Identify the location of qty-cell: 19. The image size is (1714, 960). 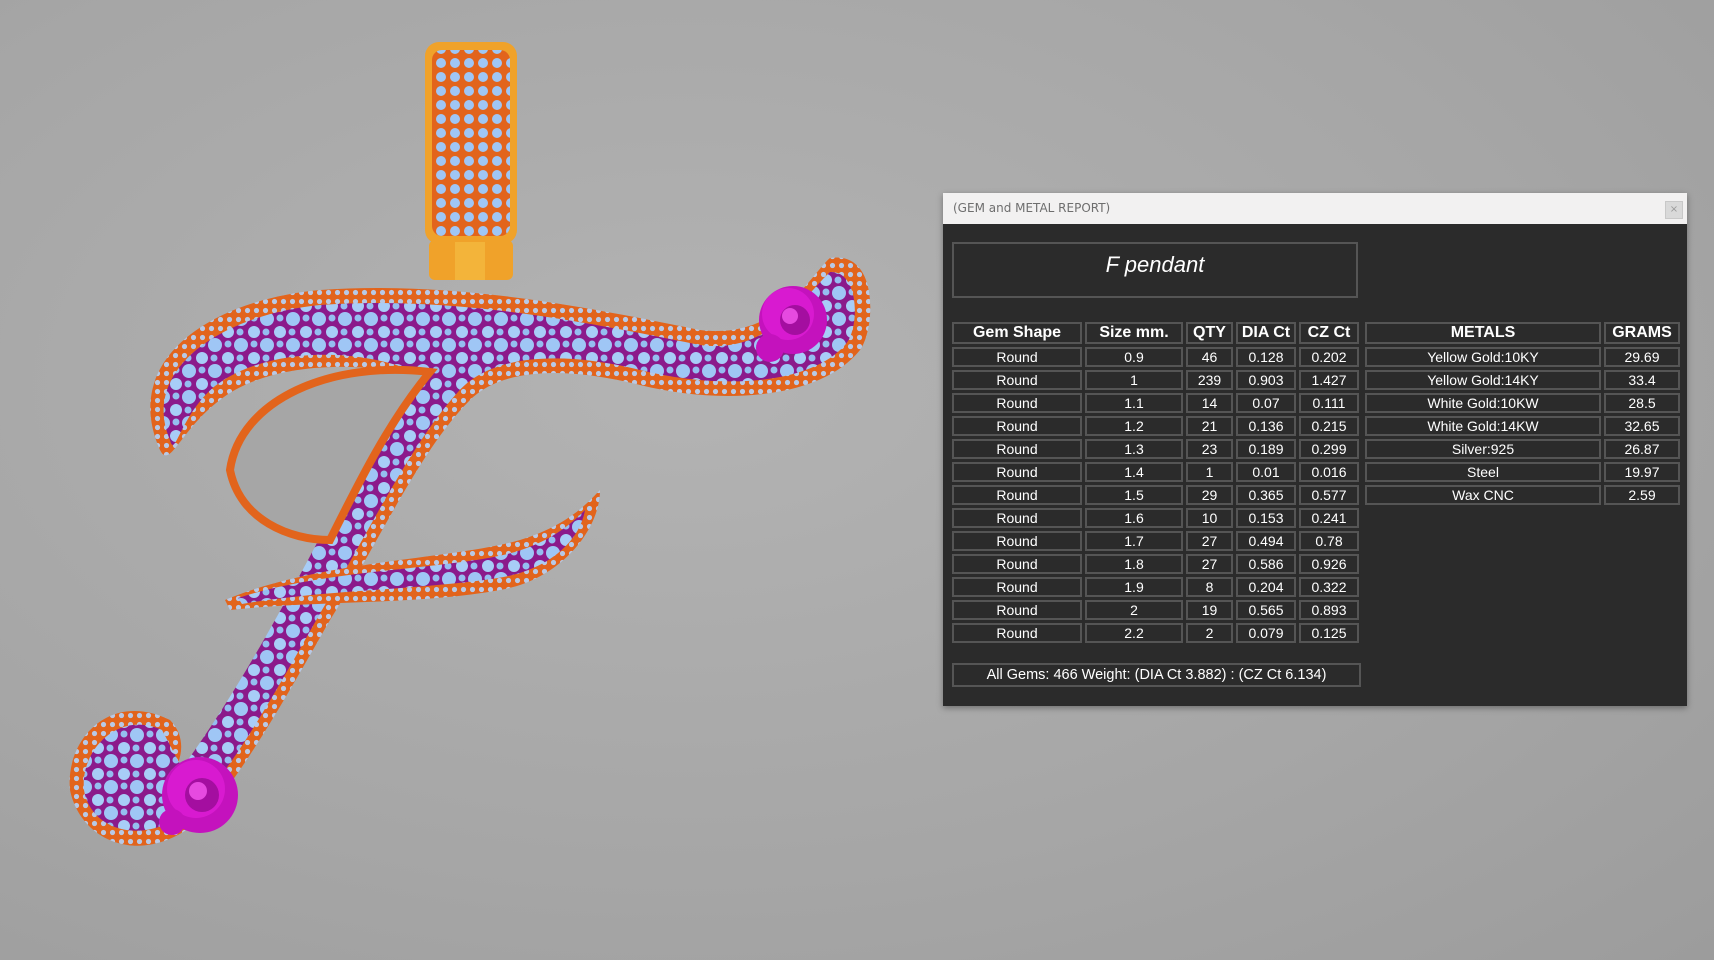
(1209, 610).